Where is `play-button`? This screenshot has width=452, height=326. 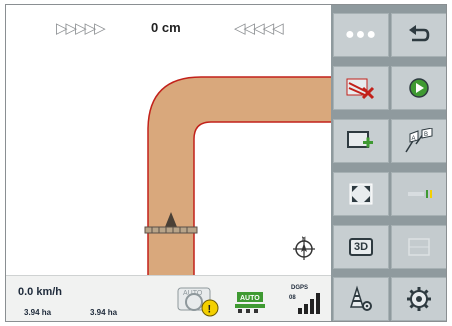
play-button is located at coordinates (418, 88).